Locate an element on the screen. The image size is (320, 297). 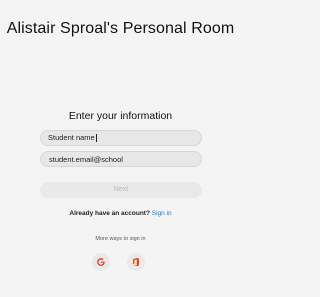
name-field is located at coordinates (121, 138).